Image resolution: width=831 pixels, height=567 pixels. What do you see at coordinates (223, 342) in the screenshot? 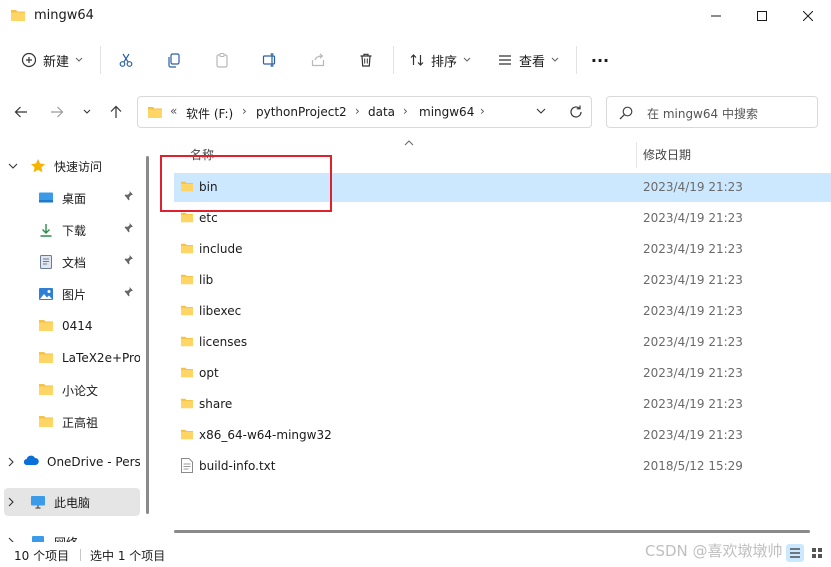
I see `file-name: licenses` at bounding box center [223, 342].